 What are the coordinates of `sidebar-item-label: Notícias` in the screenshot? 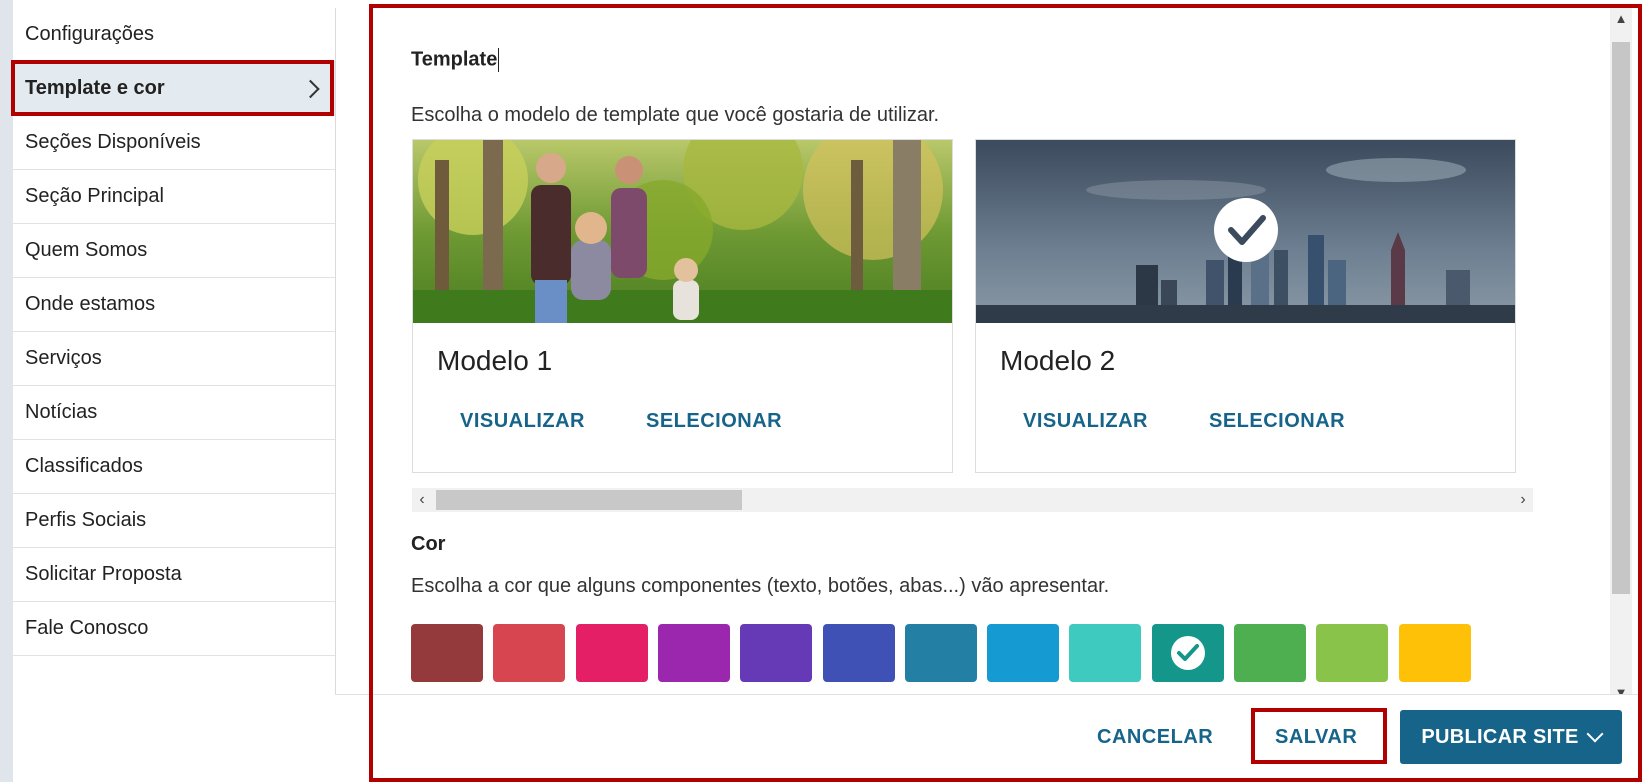 It's located at (61, 412).